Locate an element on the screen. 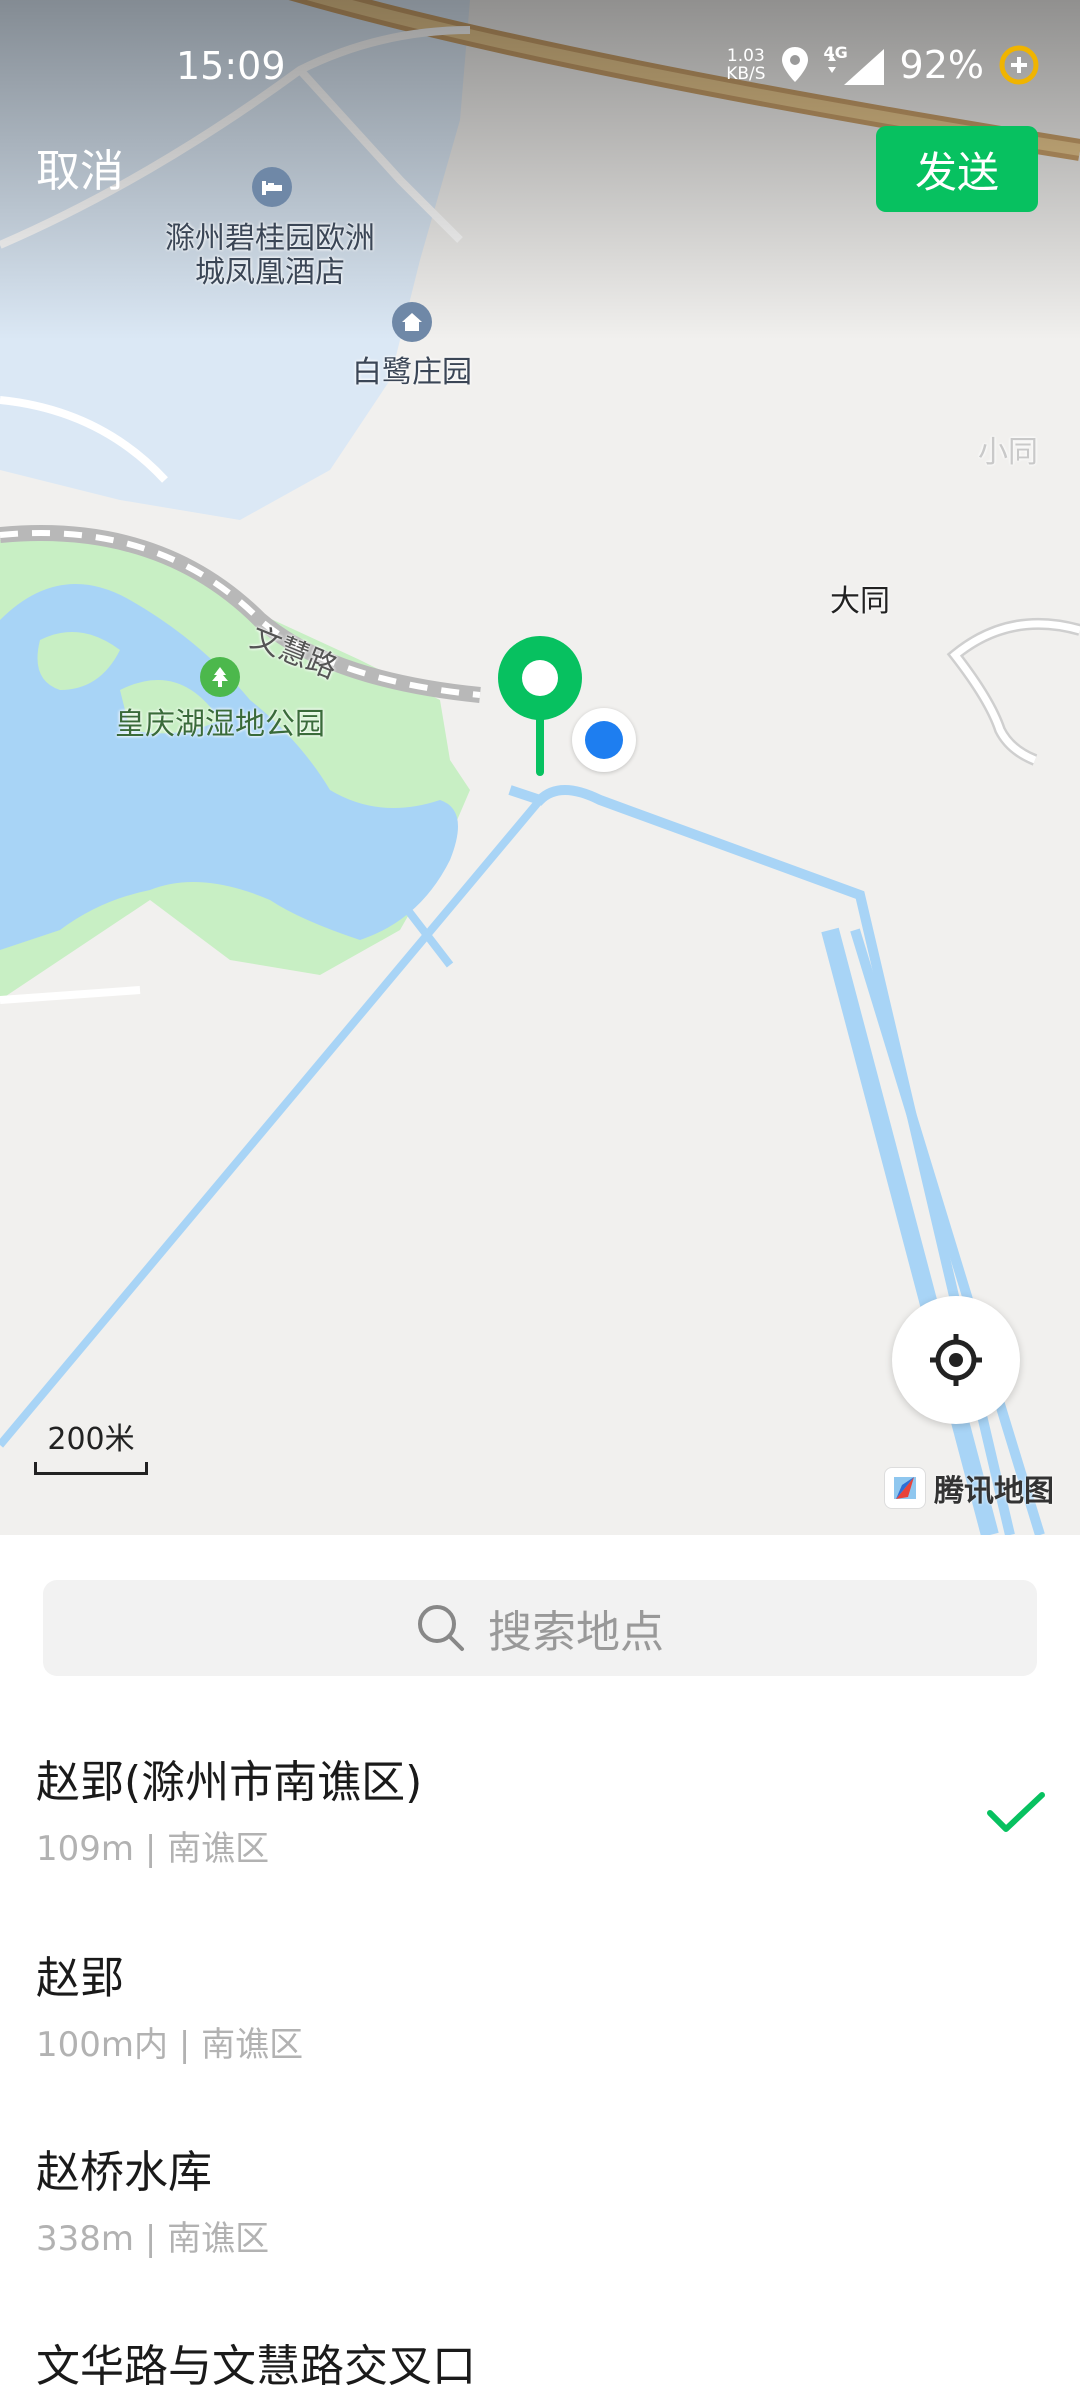  battery-percent: 92% is located at coordinates (941, 65).